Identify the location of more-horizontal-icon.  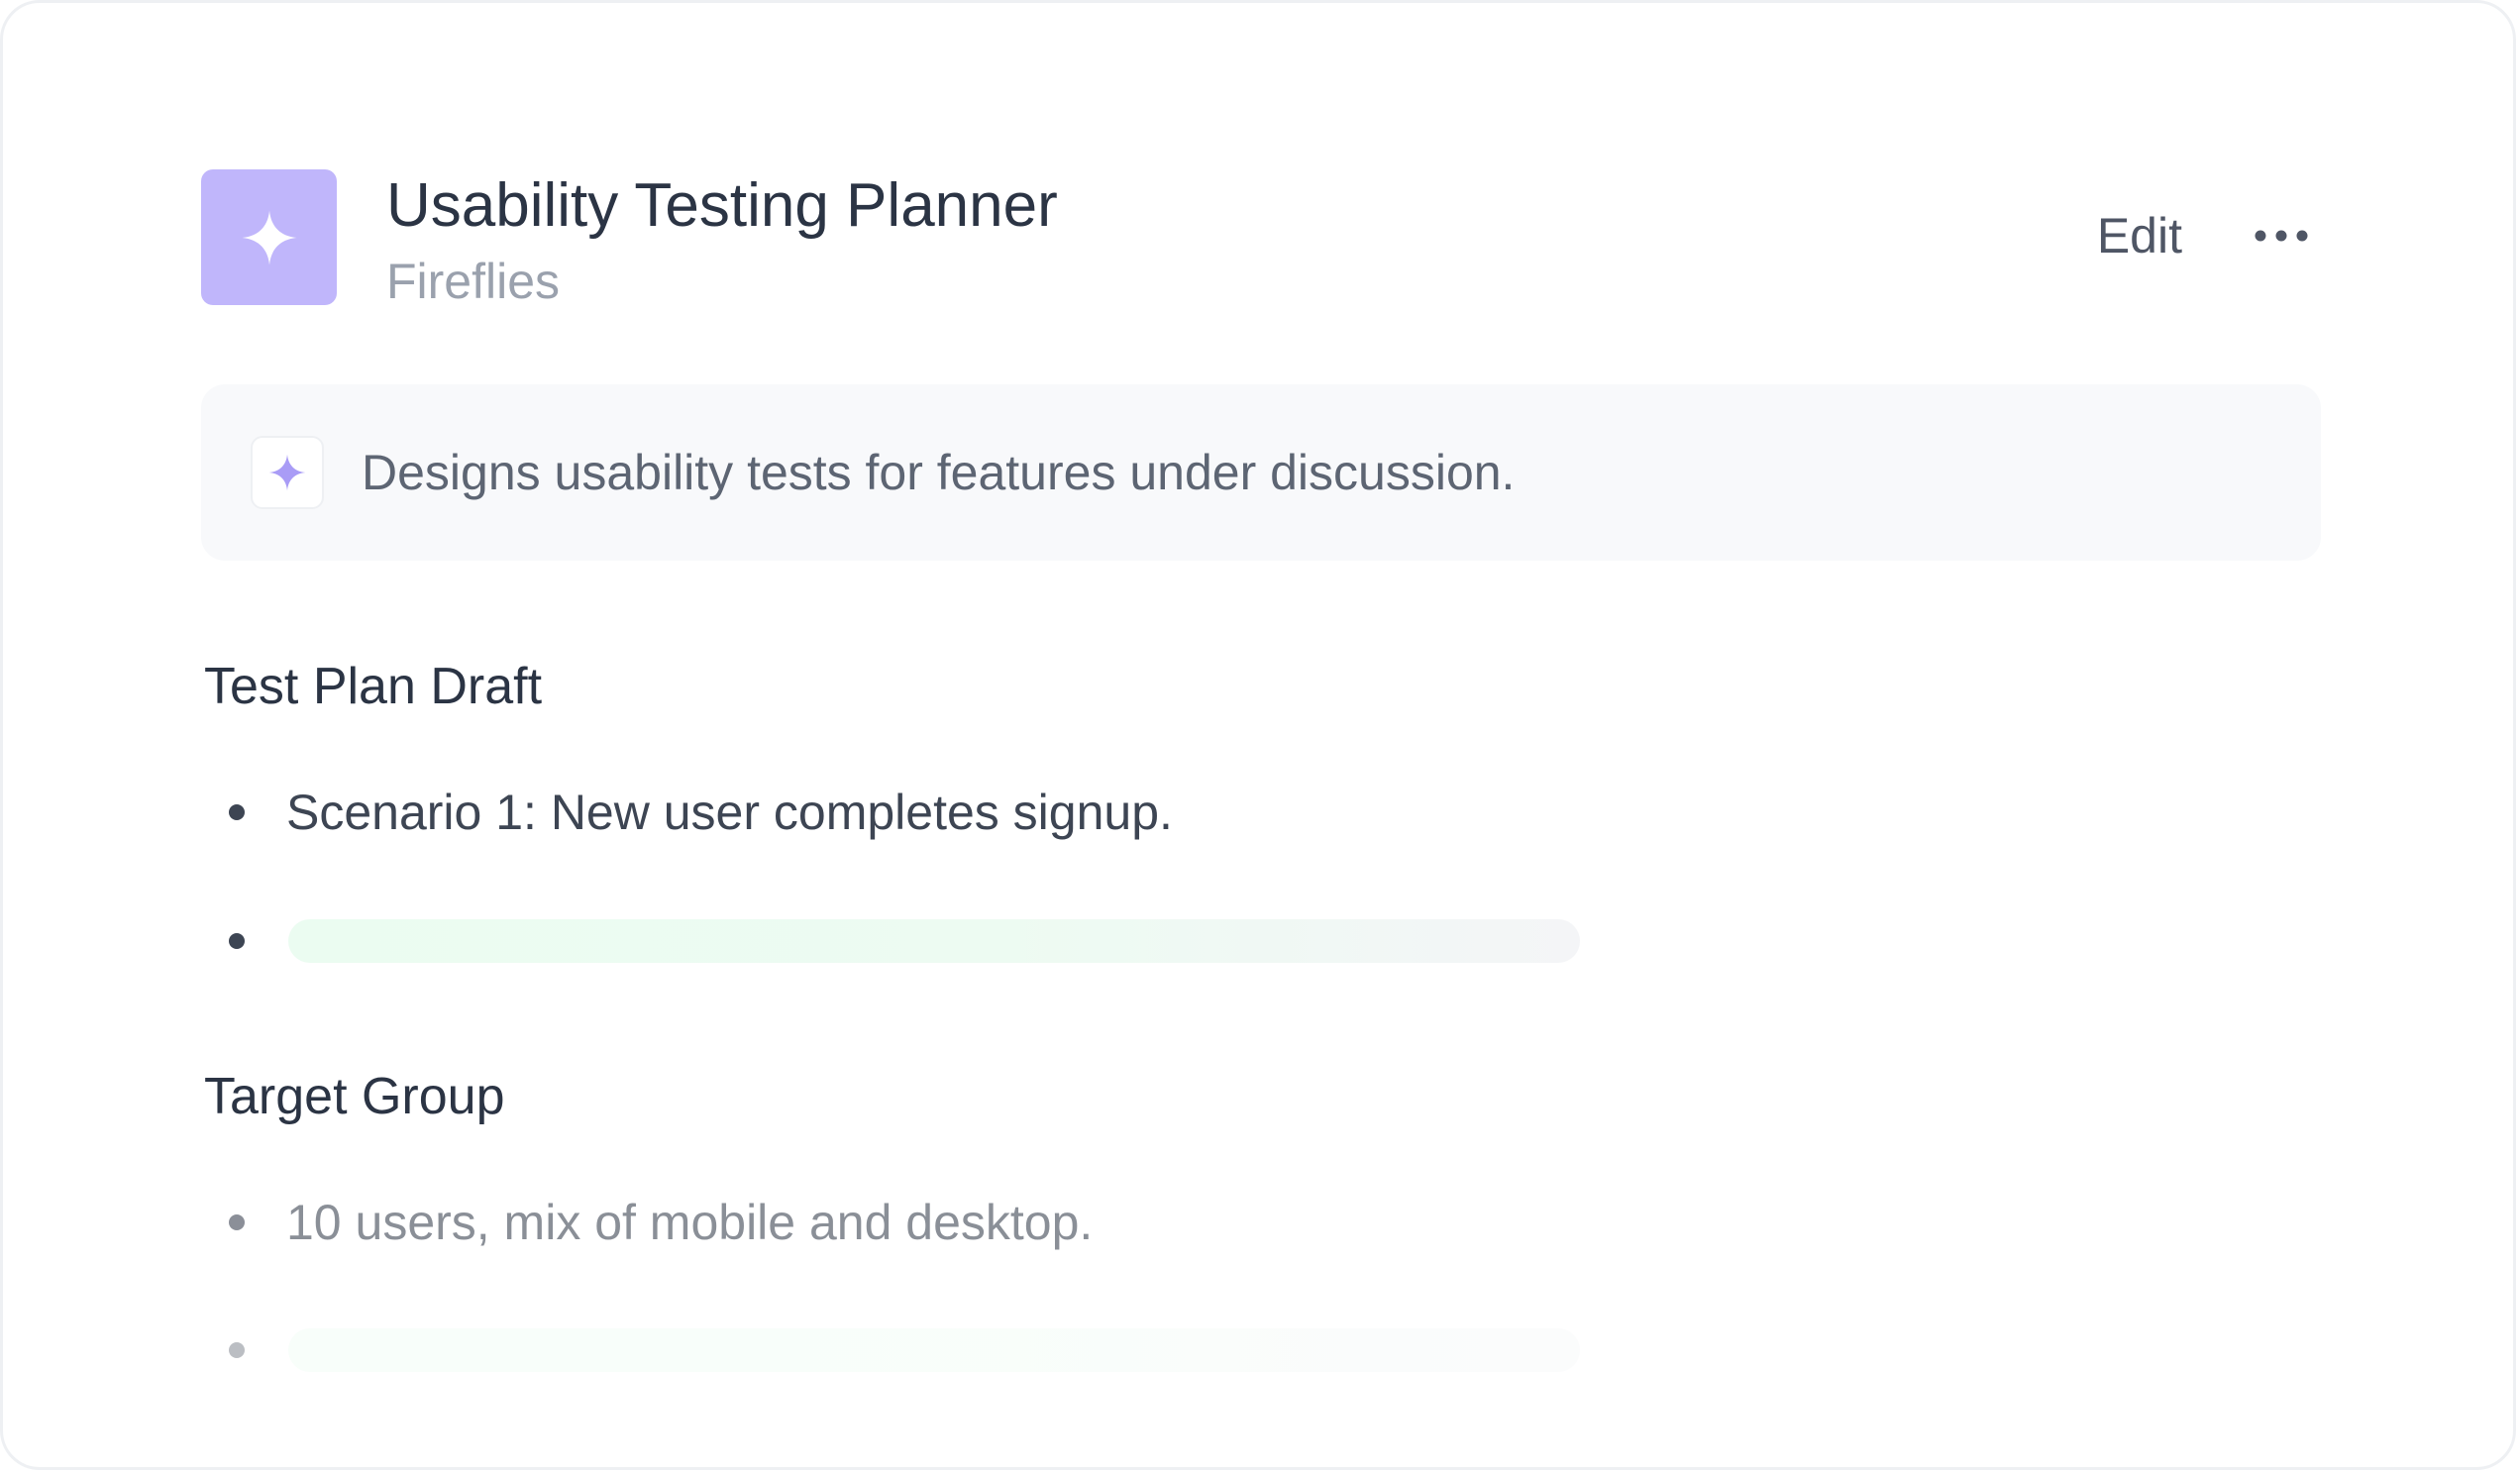
(2281, 236).